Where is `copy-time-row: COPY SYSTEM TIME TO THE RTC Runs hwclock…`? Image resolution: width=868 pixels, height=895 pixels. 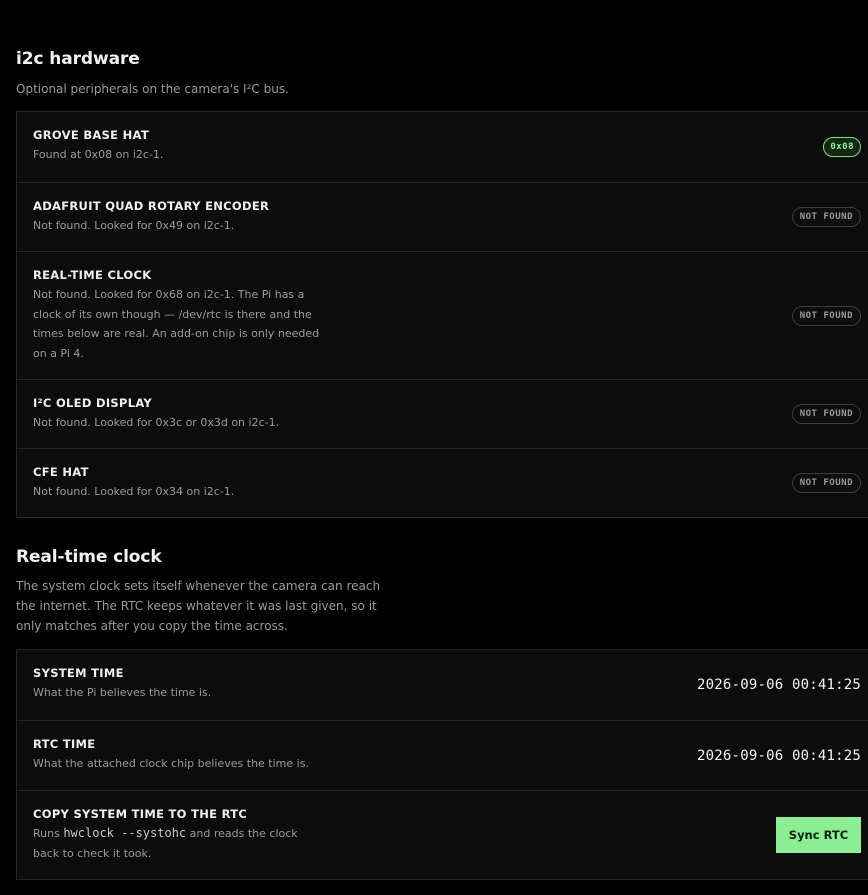
copy-time-row: COPY SYSTEM TIME TO THE RTC Runs hwclock… is located at coordinates (442, 834).